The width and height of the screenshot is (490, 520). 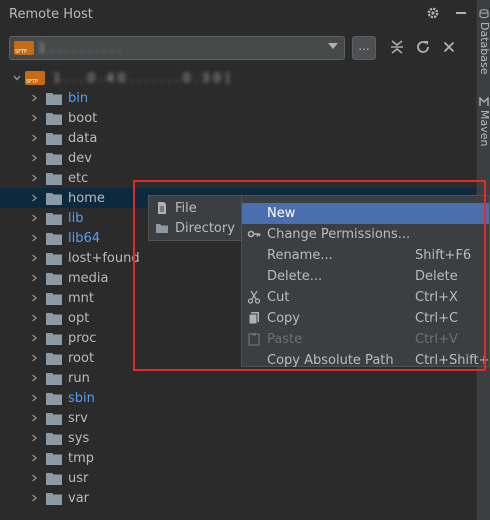 I want to click on tree-item-sys: sys, so click(x=238, y=438).